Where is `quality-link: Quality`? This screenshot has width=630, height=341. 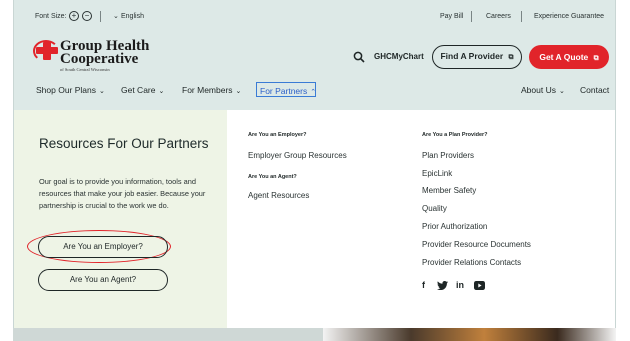 quality-link: Quality is located at coordinates (434, 208).